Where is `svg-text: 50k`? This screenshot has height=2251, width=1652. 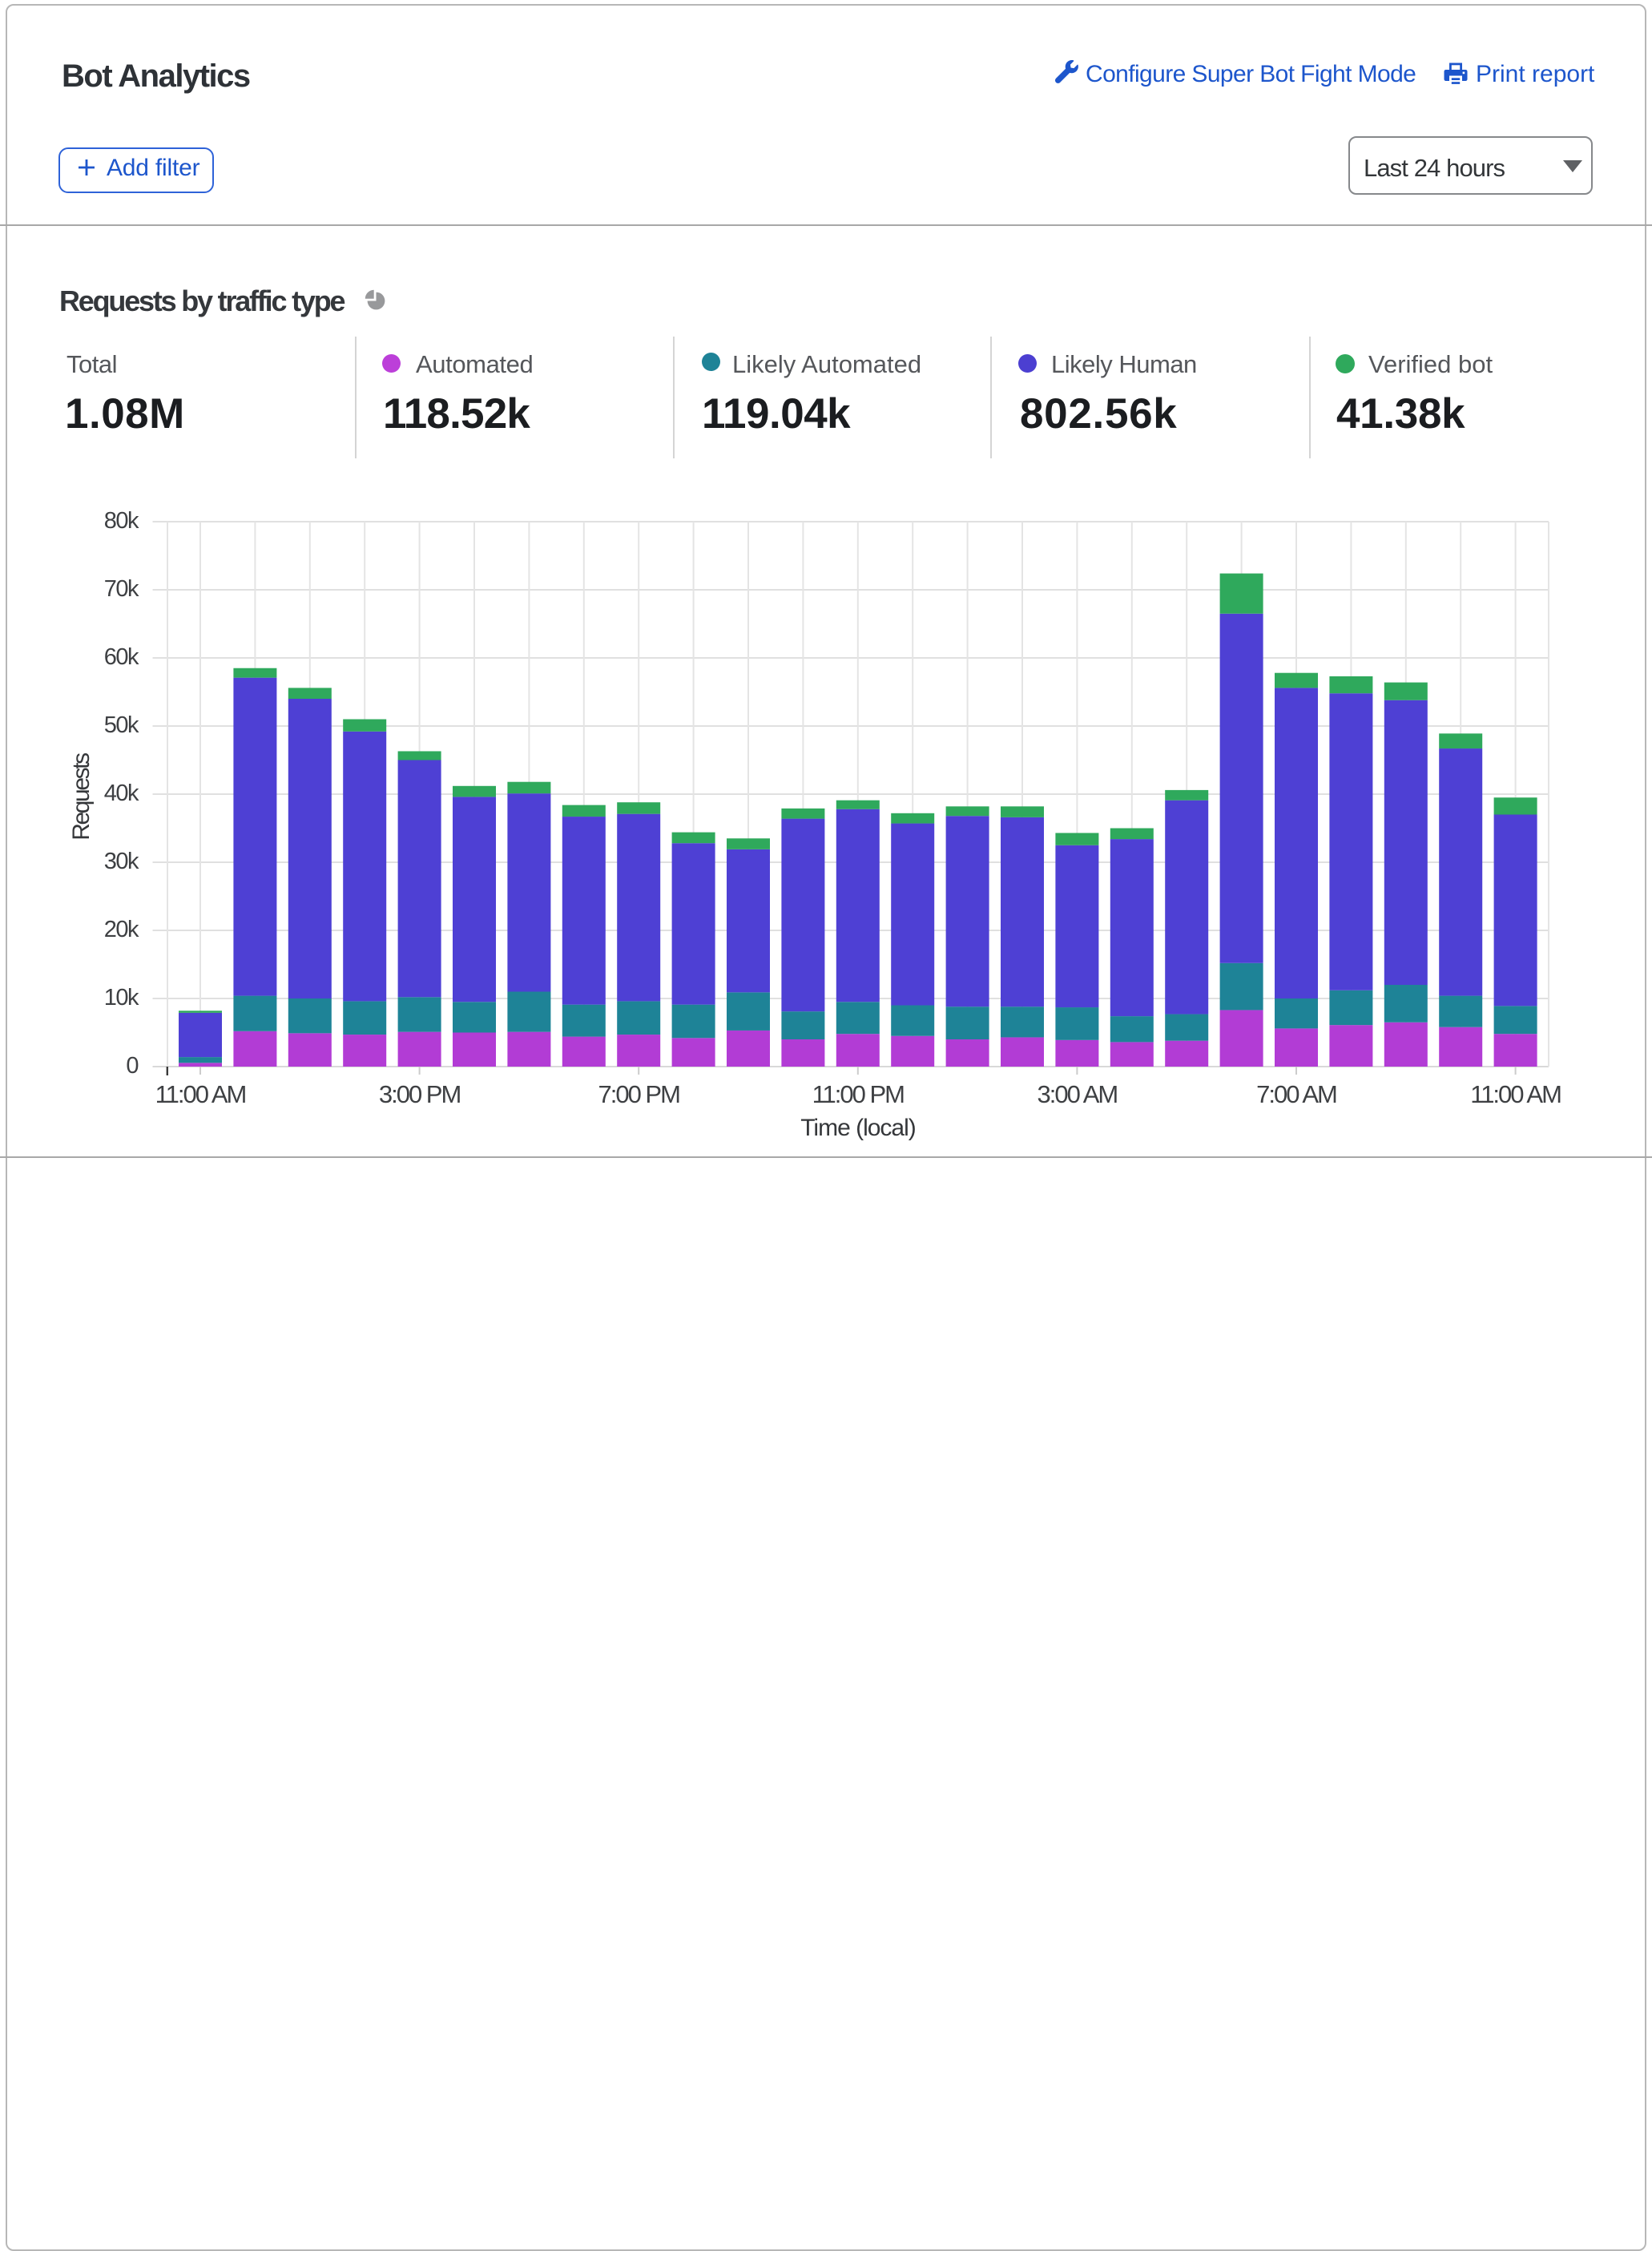 svg-text: 50k is located at coordinates (122, 725).